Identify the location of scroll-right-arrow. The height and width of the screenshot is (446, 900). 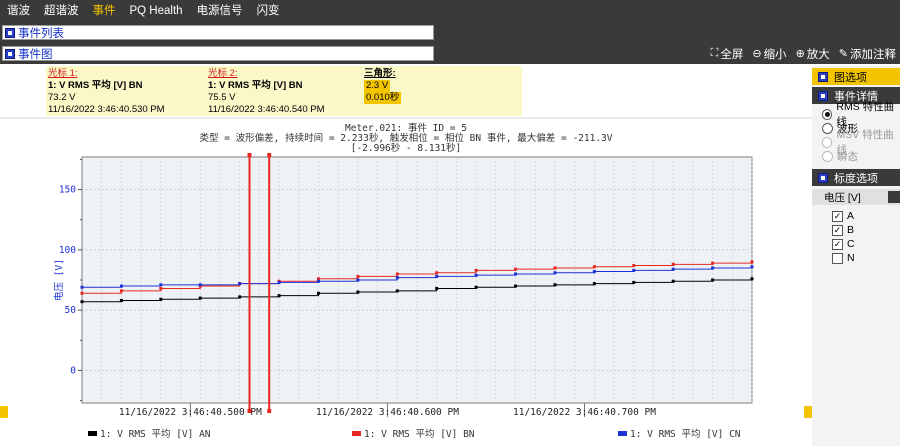
(808, 412).